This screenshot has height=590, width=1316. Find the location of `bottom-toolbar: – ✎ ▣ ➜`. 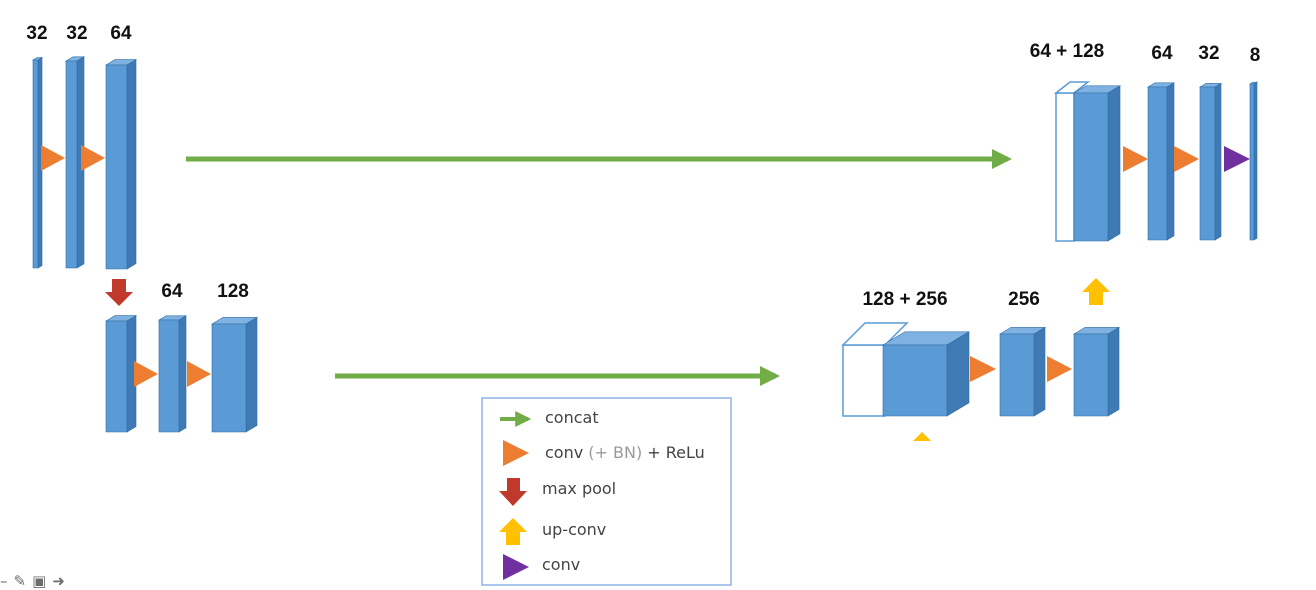

bottom-toolbar: – ✎ ▣ ➜ is located at coordinates (32, 581).